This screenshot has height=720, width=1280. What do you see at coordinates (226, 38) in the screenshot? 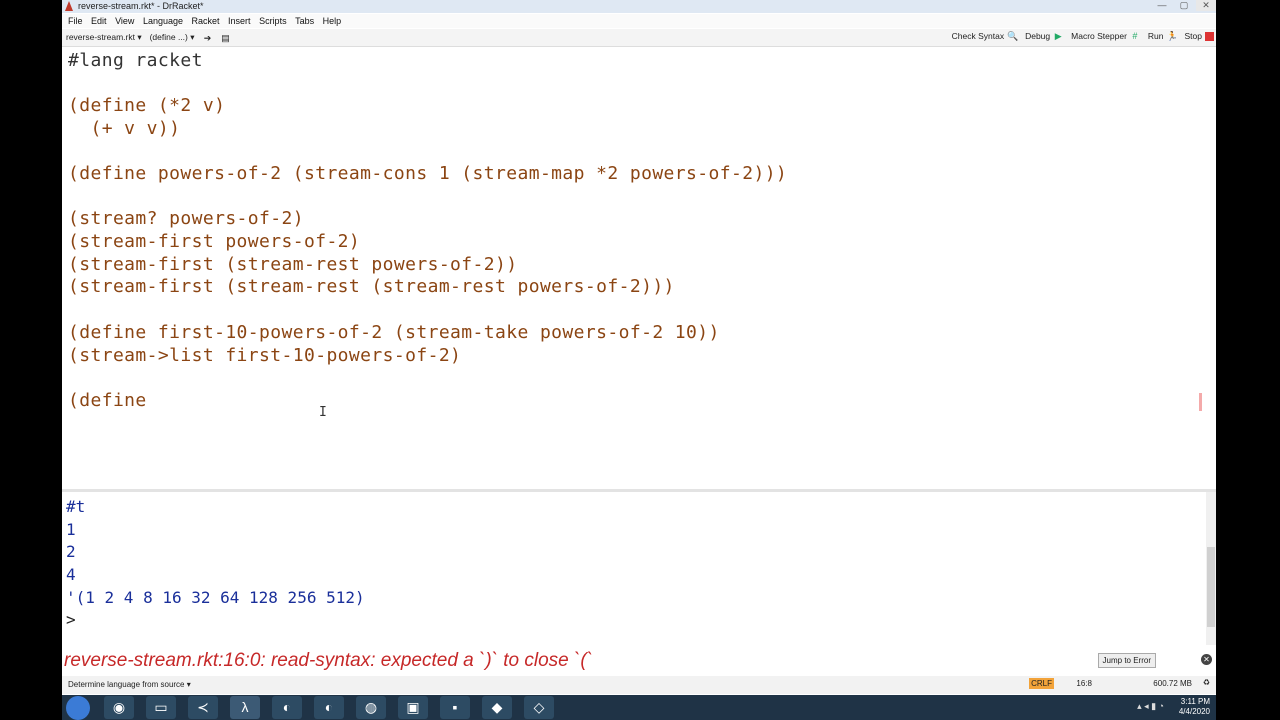
I see `save-icon: ▤` at bounding box center [226, 38].